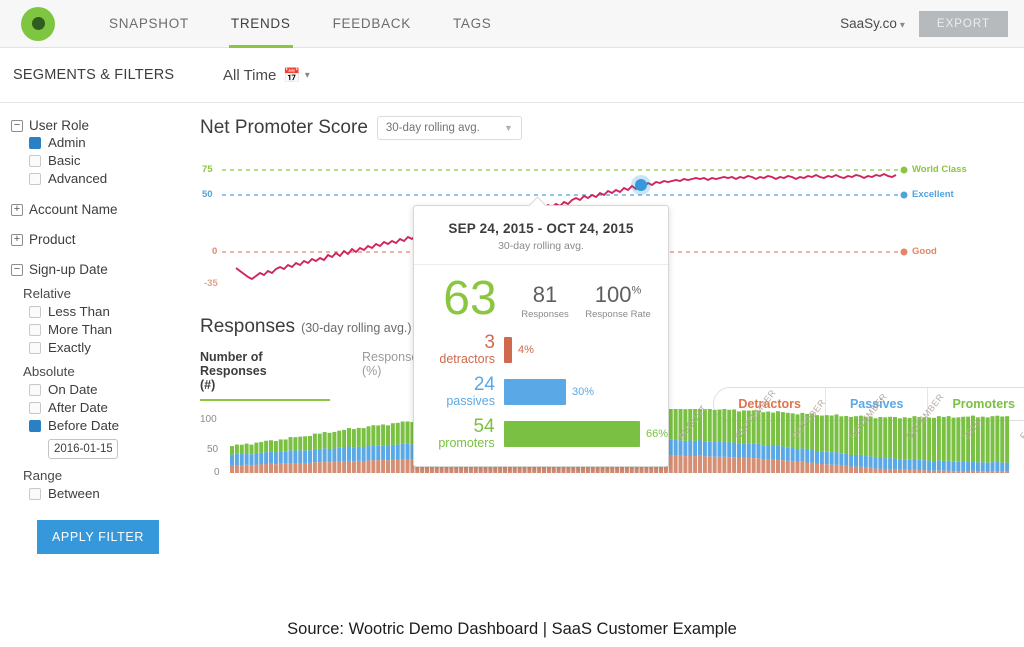 The image size is (1024, 647). What do you see at coordinates (545, 315) in the screenshot?
I see `tooltip-responses-label: Responses` at bounding box center [545, 315].